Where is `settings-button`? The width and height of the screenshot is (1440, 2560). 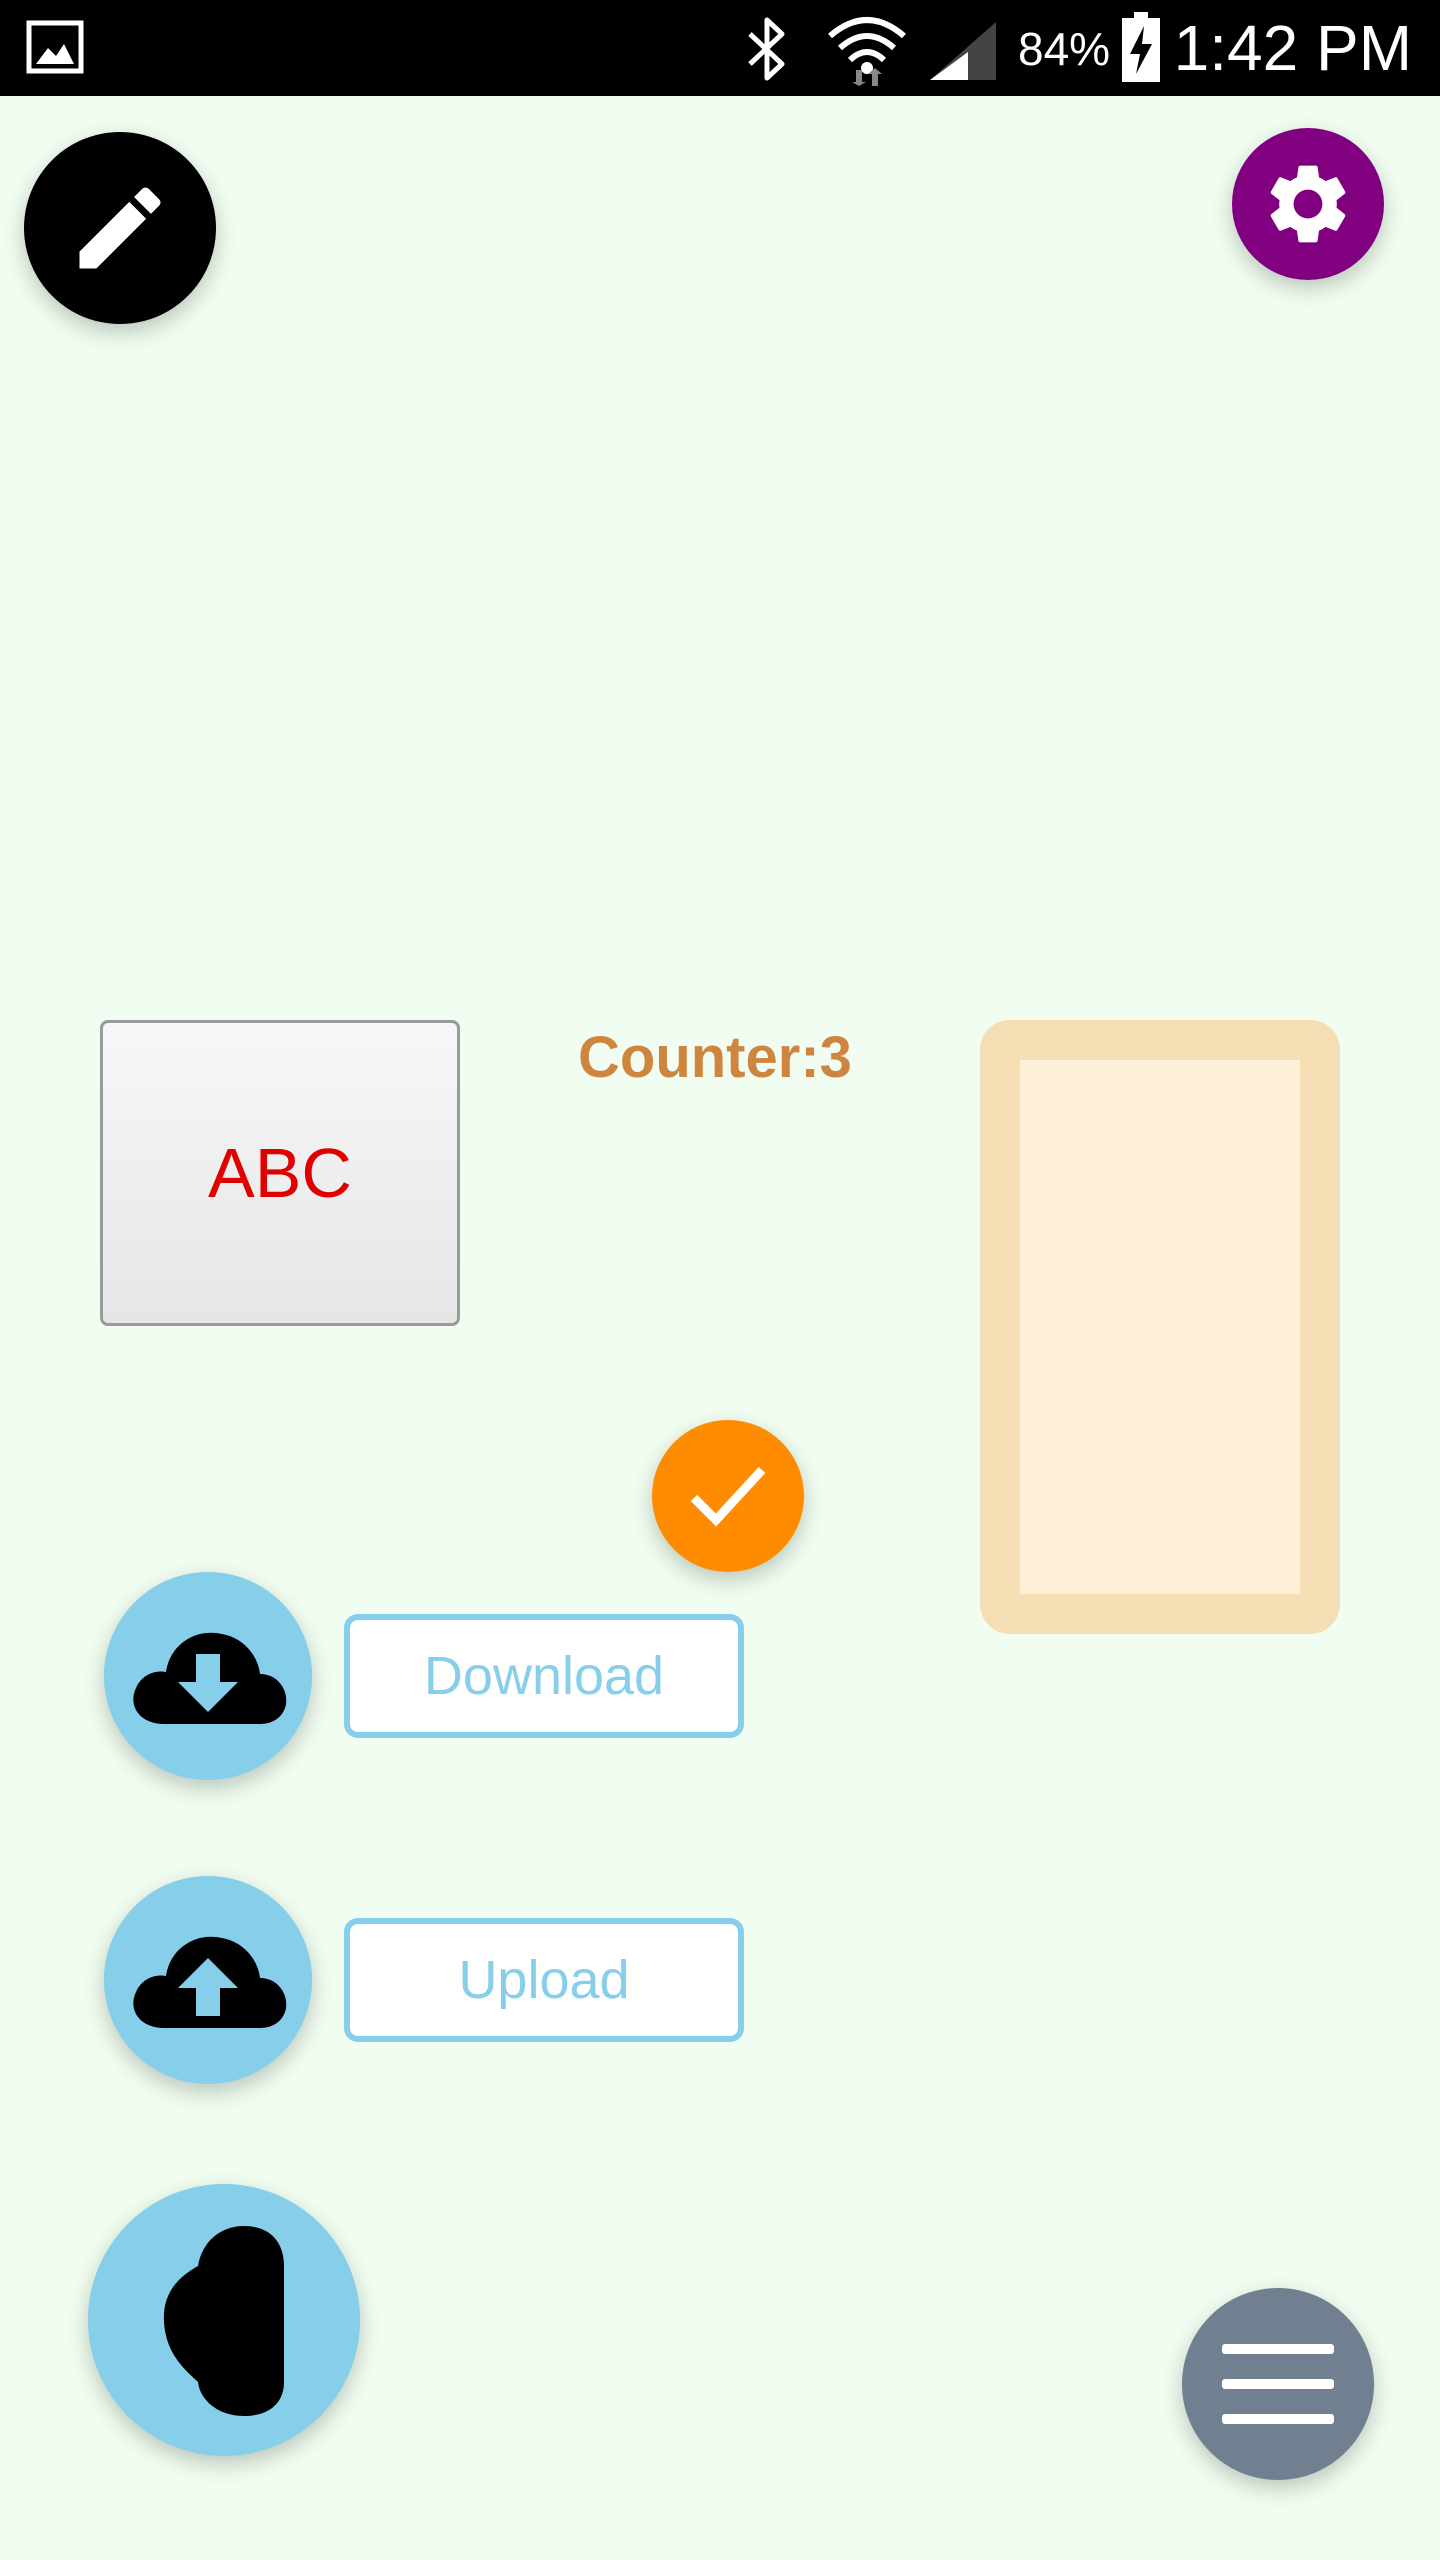 settings-button is located at coordinates (1308, 204).